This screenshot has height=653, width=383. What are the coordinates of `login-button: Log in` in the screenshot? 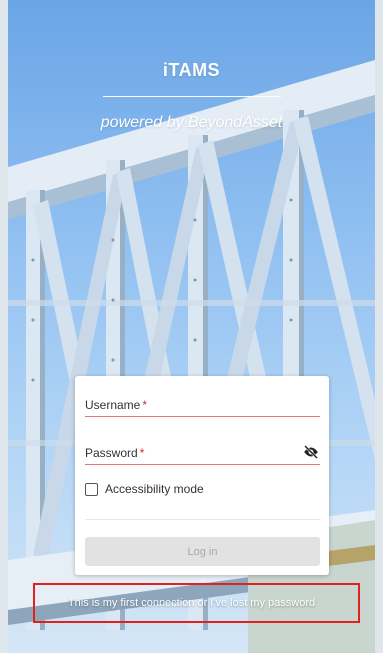 It's located at (202, 551).